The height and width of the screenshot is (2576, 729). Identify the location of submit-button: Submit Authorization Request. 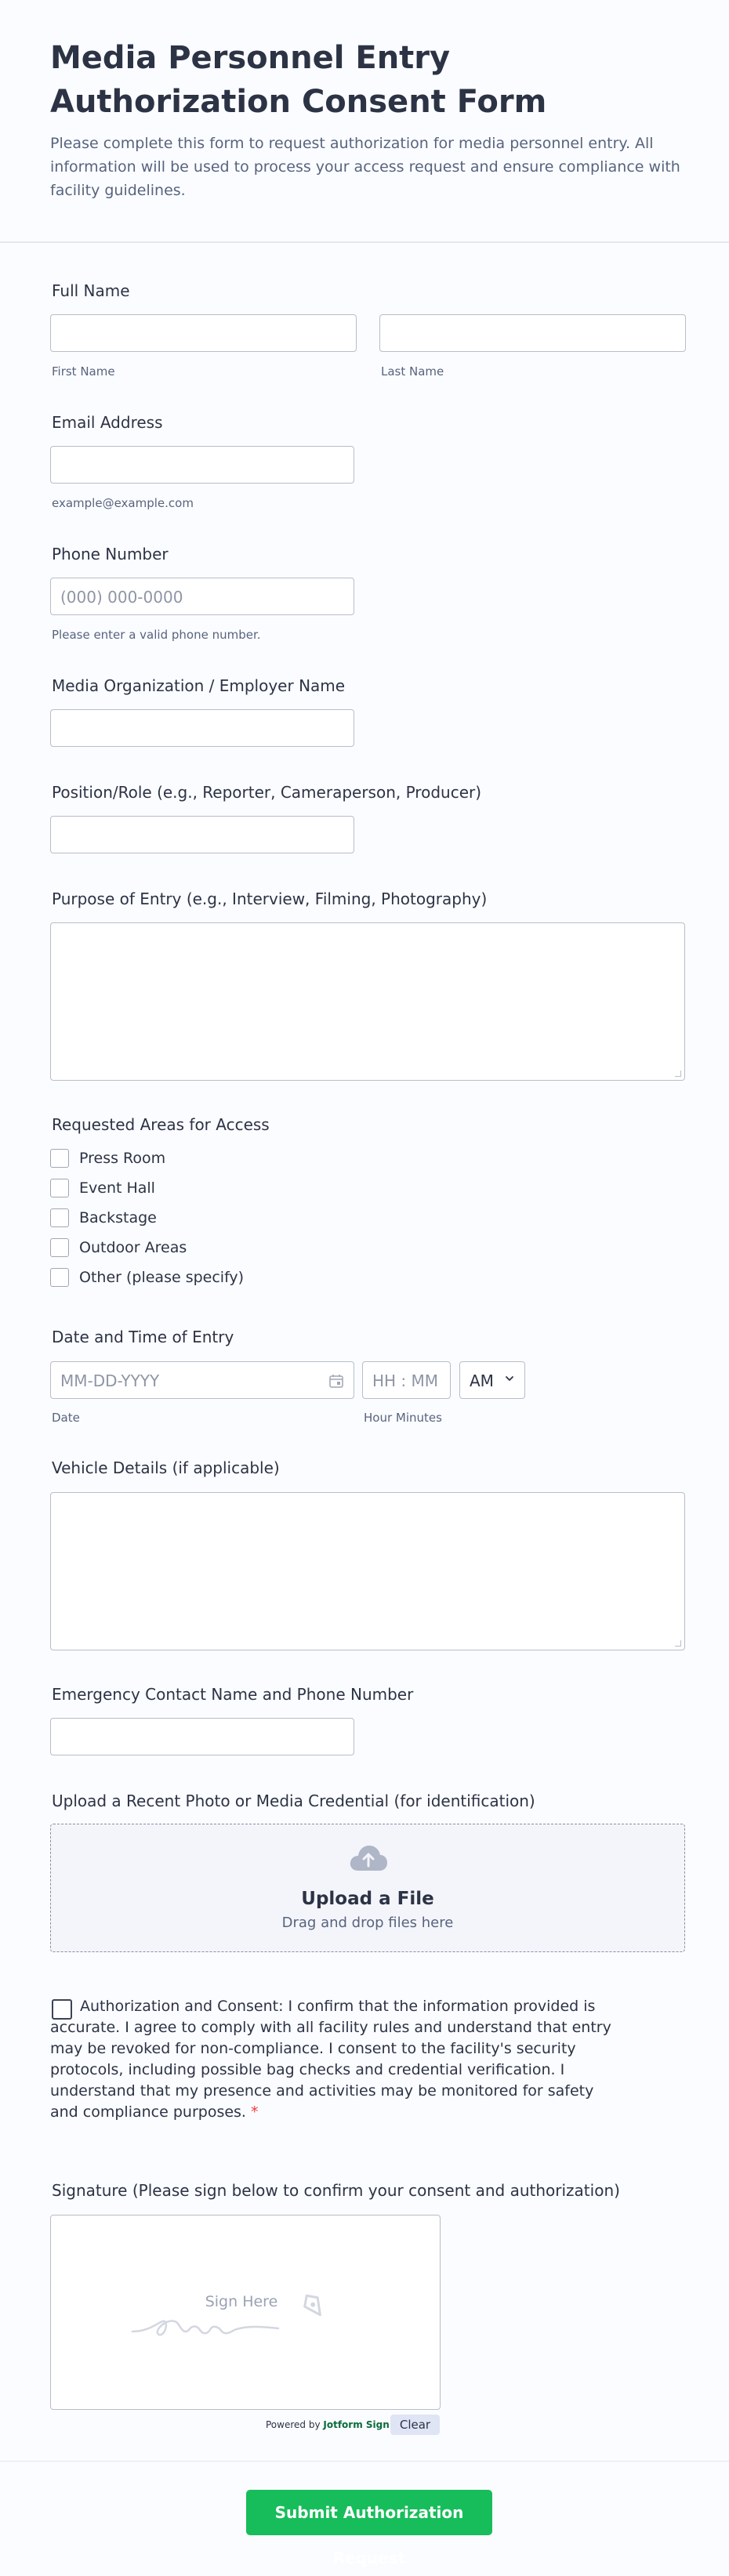
(369, 2528).